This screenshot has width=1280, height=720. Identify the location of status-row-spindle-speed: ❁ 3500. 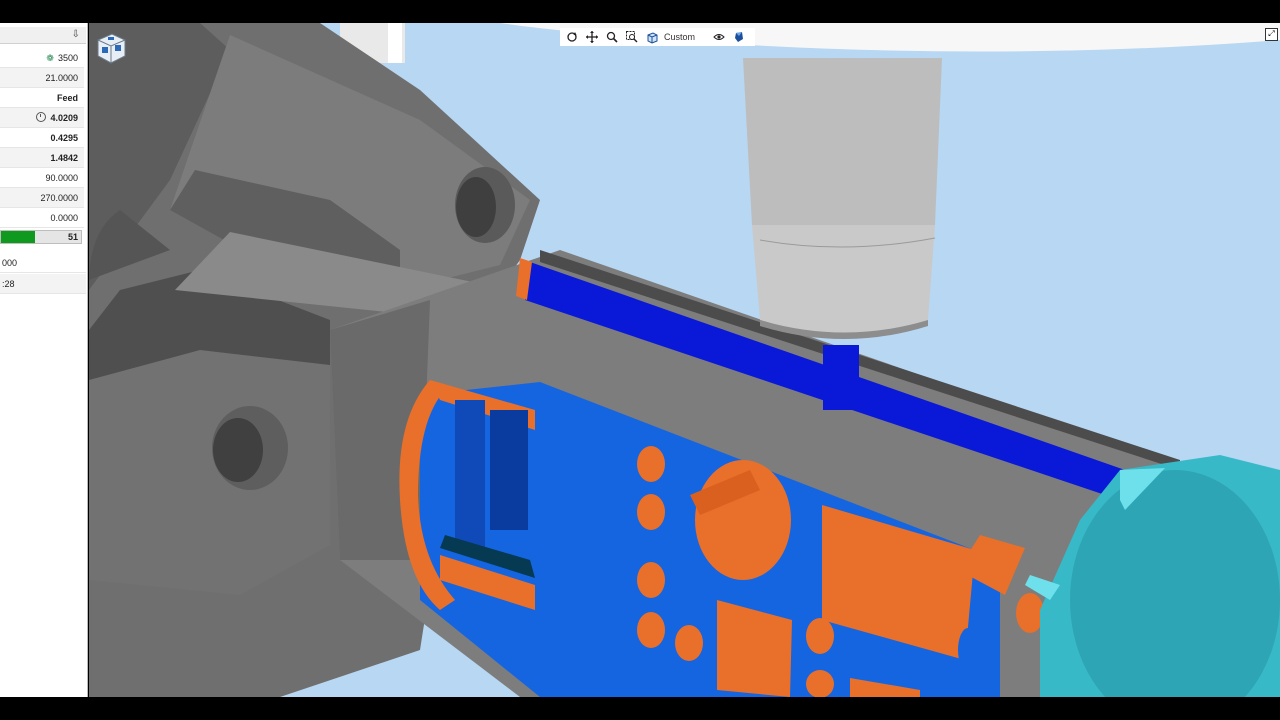
(42, 58).